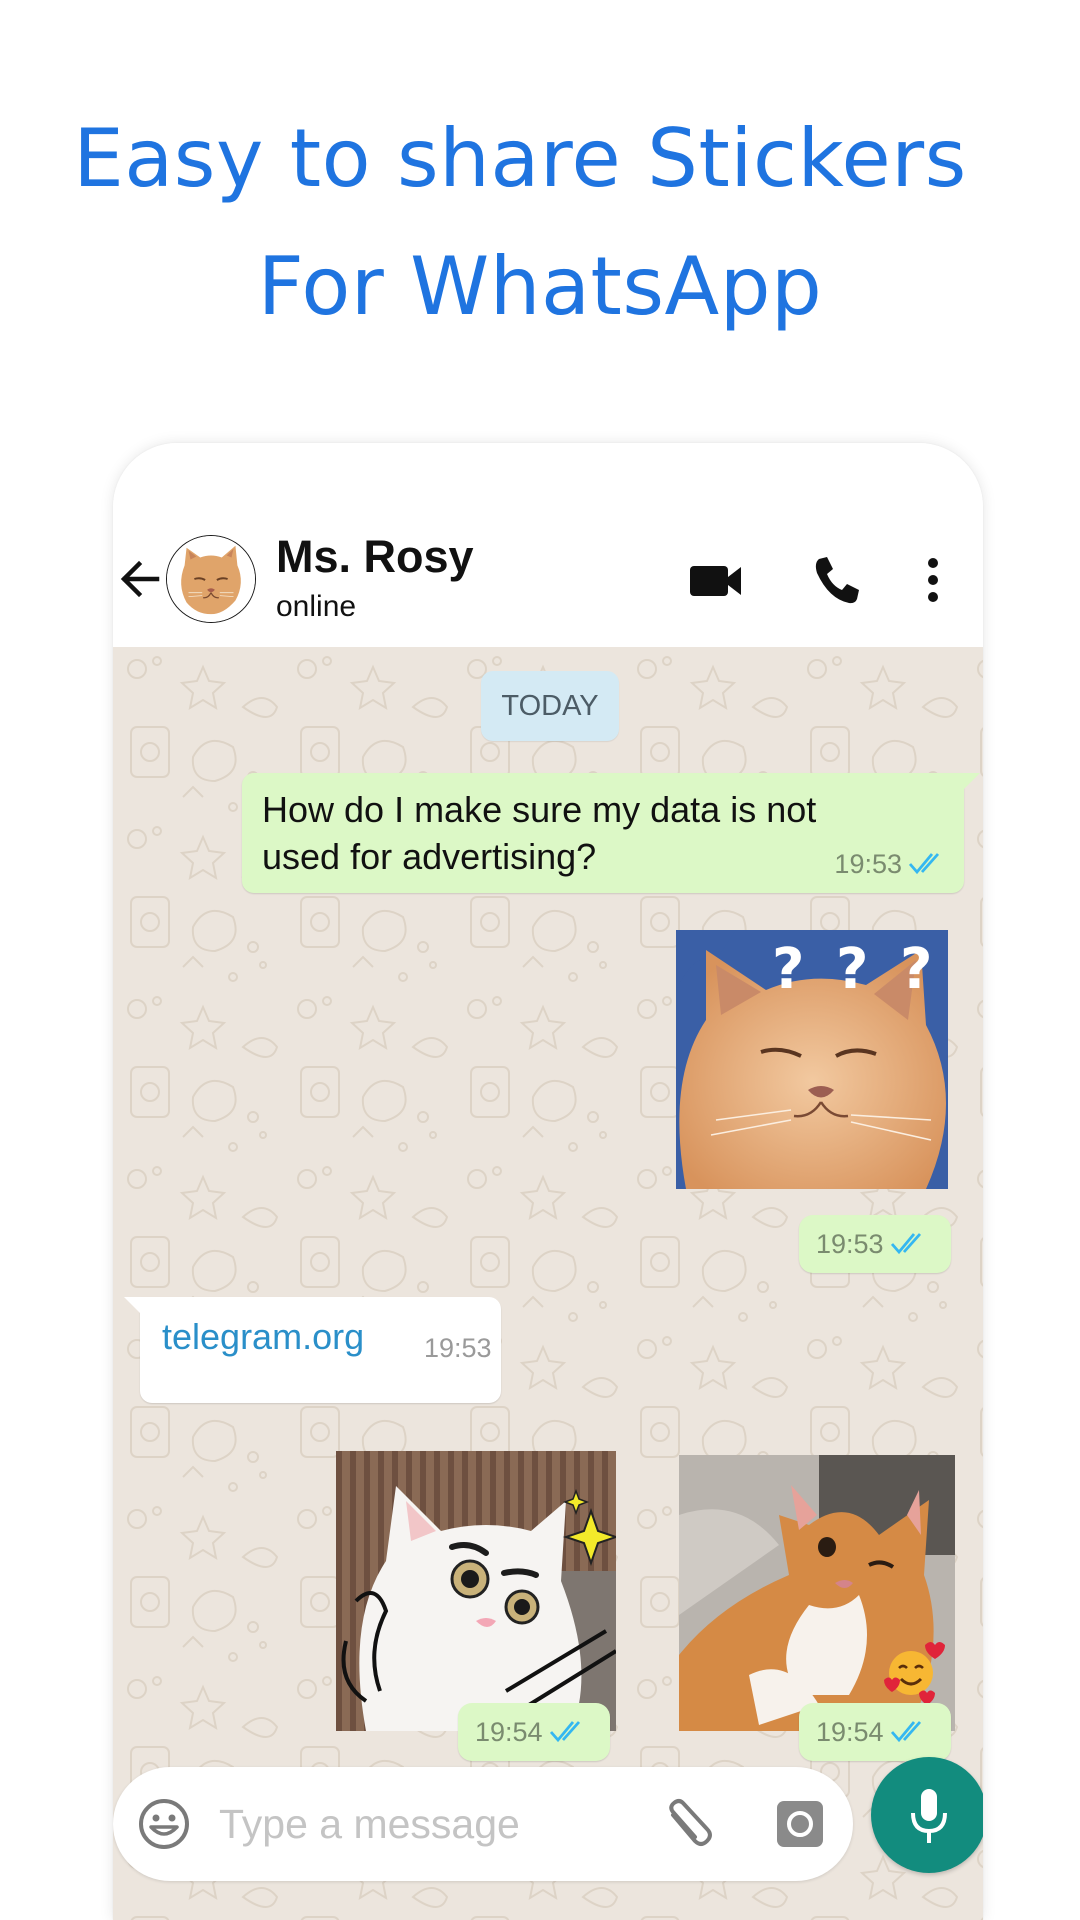  I want to click on arrow-left-icon, so click(140, 579).